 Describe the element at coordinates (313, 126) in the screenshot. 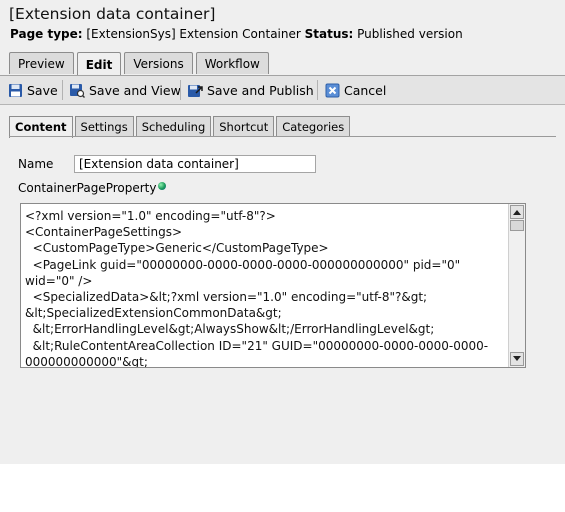

I see `tab-categories: Categories` at that location.